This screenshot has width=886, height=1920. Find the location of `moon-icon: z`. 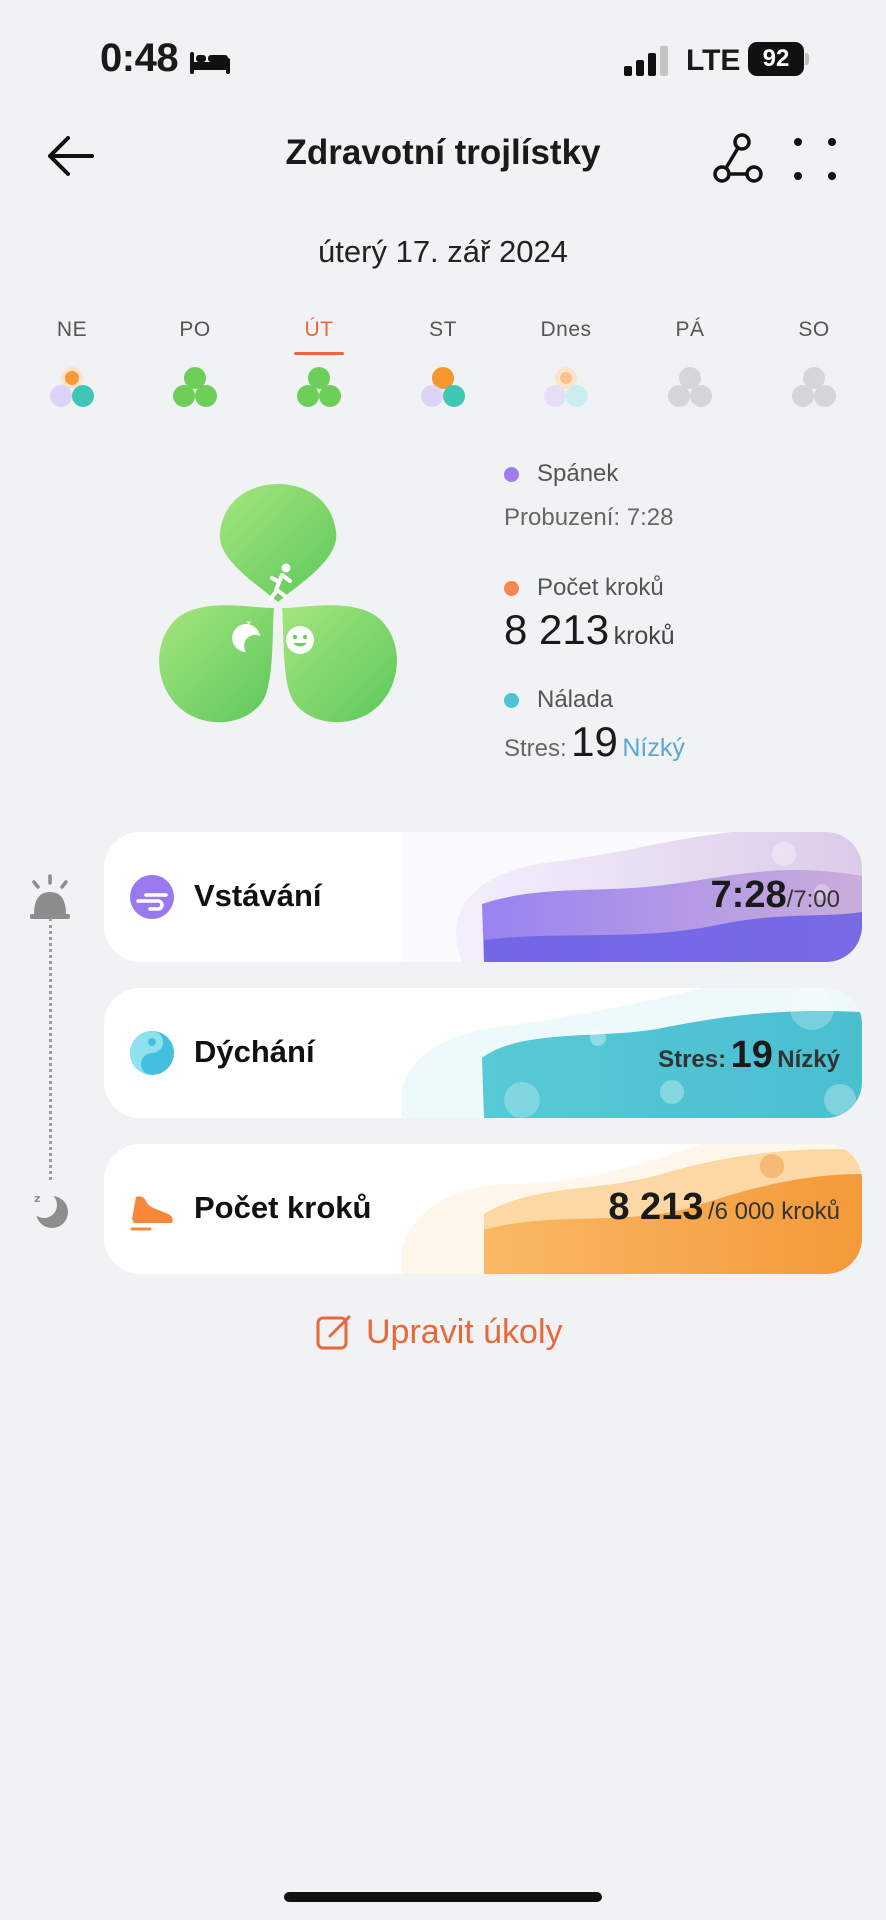

moon-icon: z is located at coordinates (49, 1210).